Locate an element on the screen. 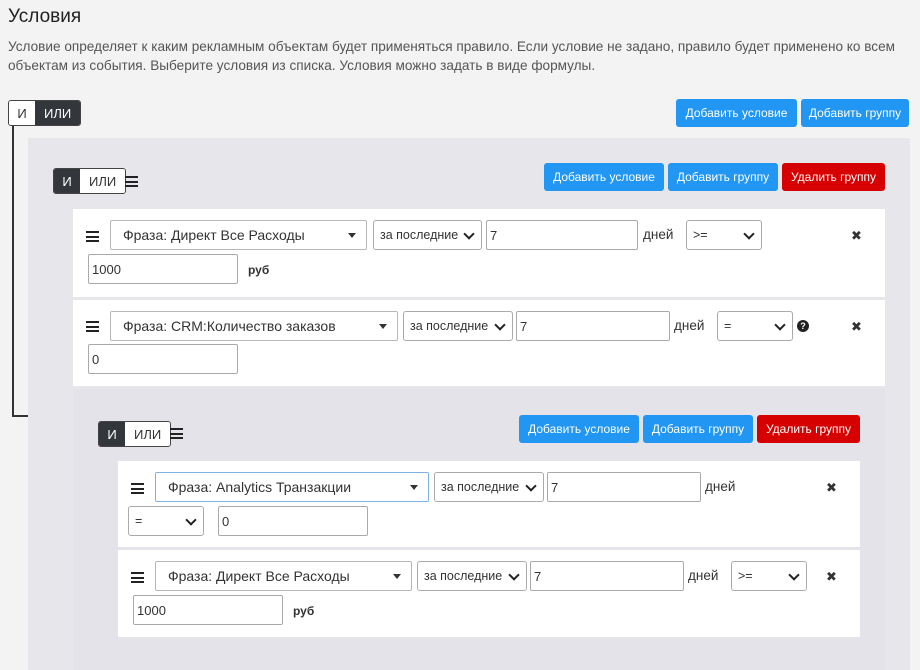 Image resolution: width=920 pixels, height=670 pixels. phrase-value: Фраза: CRM:Количество заказов is located at coordinates (229, 326).